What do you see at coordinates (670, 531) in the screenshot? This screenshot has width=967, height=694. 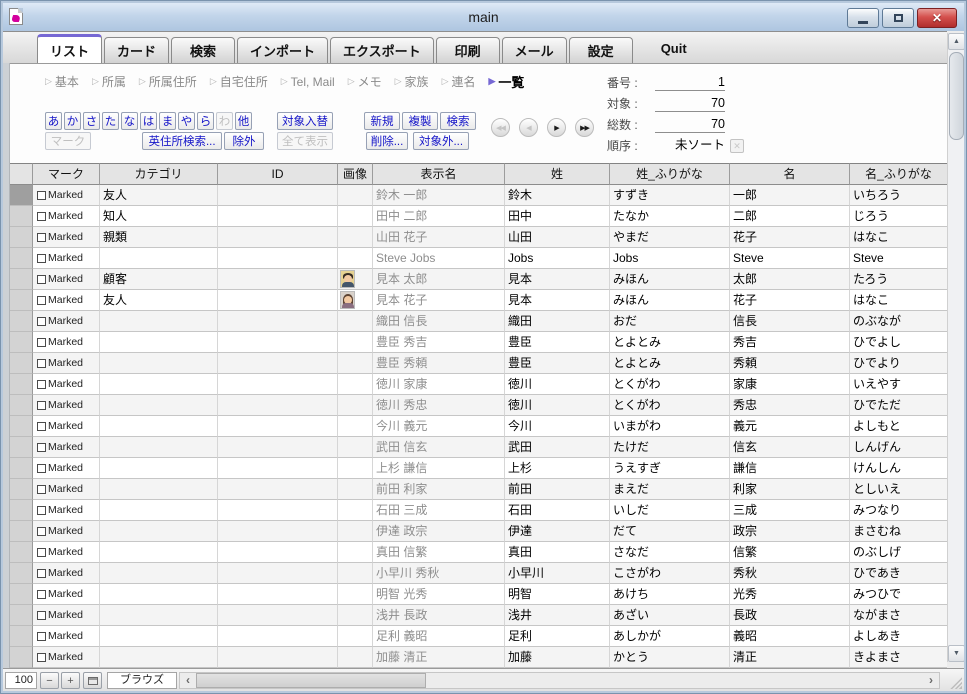 I see `last-name-kana-field: だて` at bounding box center [670, 531].